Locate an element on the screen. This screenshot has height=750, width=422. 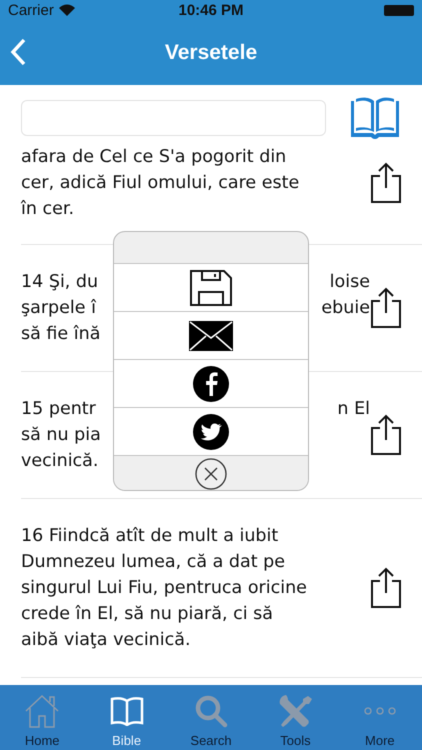
wifi-icon is located at coordinates (66, 10).